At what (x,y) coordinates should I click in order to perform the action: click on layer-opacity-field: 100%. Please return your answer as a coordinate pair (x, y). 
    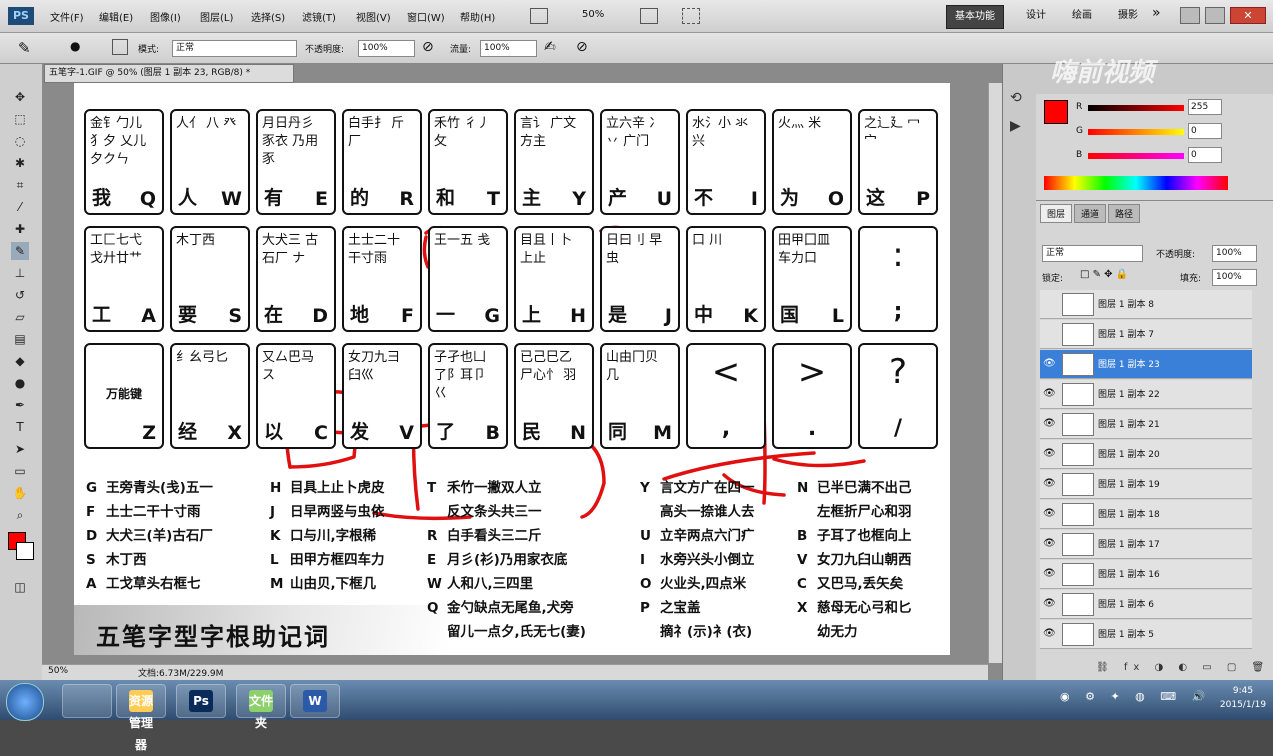
    Looking at the image, I should click on (1234, 253).